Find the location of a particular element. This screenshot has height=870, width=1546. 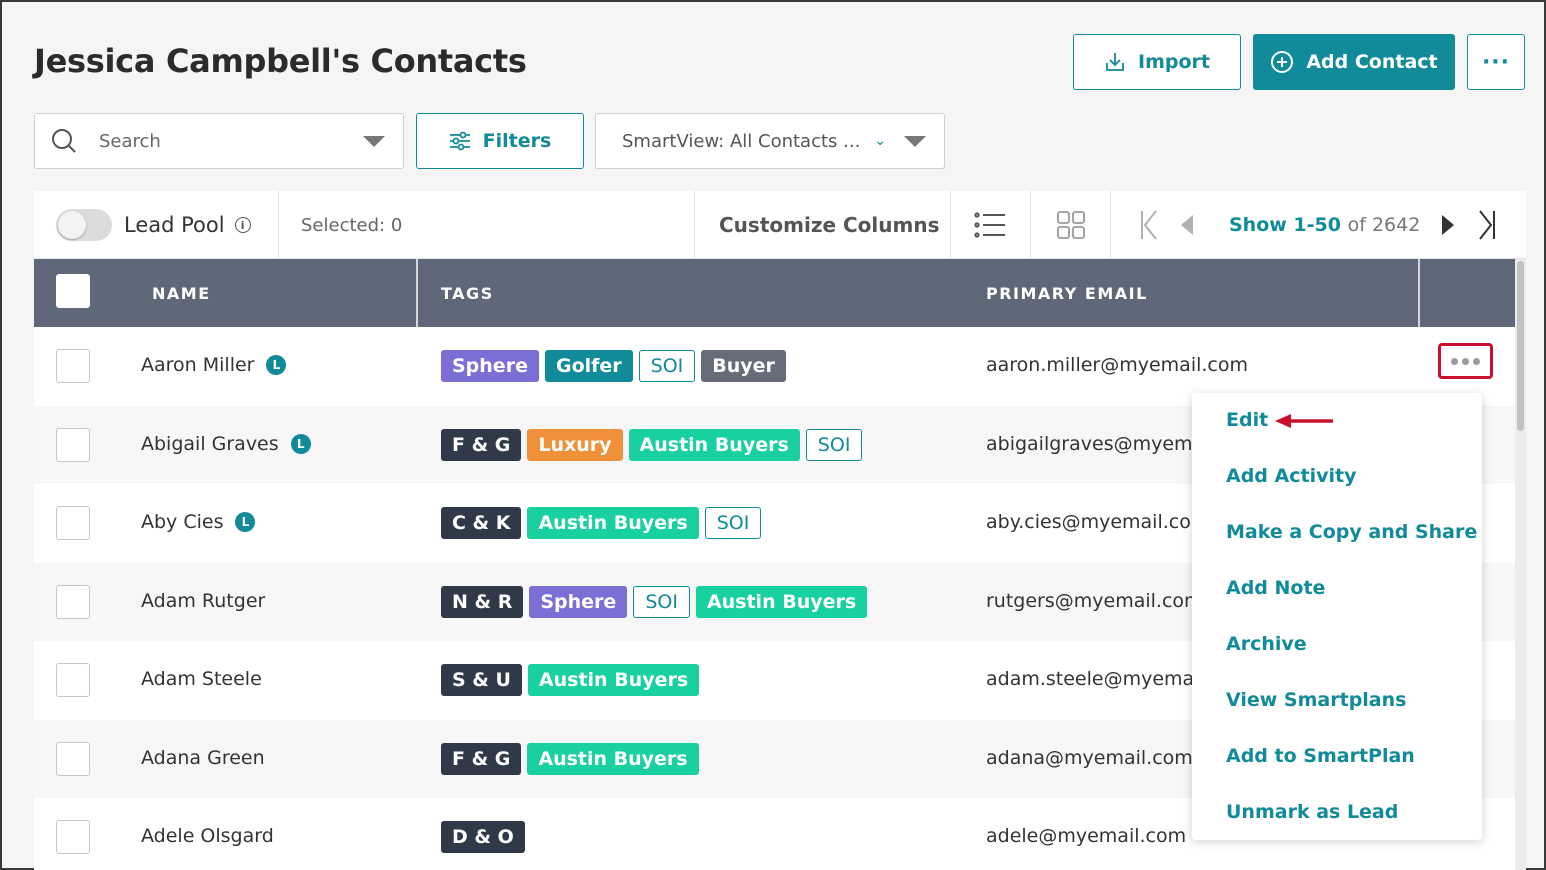

tag-badge: D & O is located at coordinates (483, 837).